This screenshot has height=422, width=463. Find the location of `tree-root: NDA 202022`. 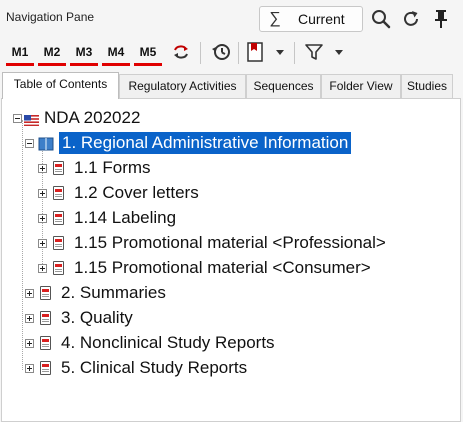

tree-root: NDA 202022 is located at coordinates (231, 119).